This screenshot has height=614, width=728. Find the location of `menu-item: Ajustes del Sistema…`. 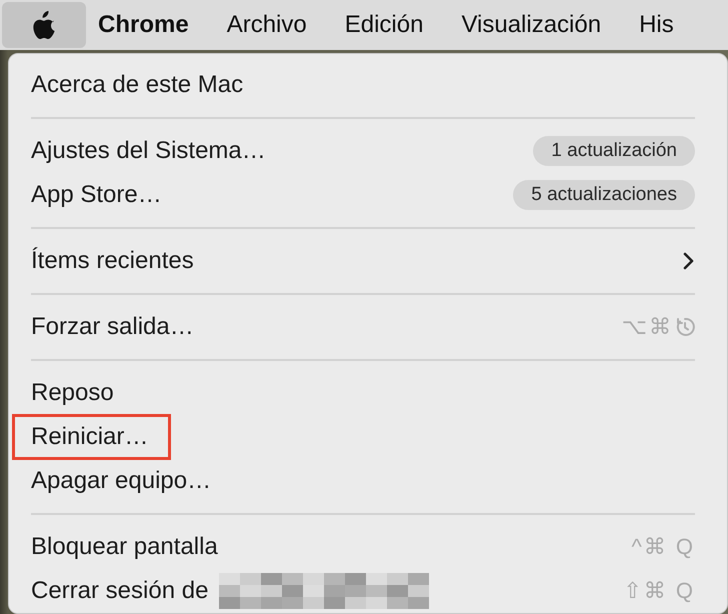

menu-item: Ajustes del Sistema… is located at coordinates (148, 151).